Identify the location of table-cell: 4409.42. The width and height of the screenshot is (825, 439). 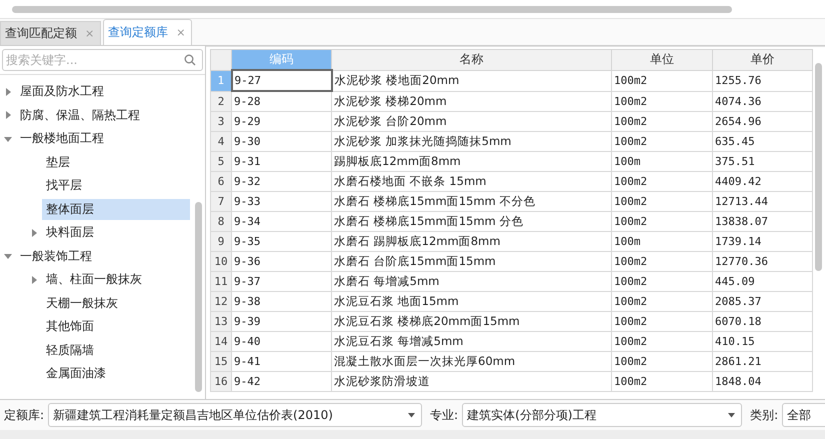
(762, 182).